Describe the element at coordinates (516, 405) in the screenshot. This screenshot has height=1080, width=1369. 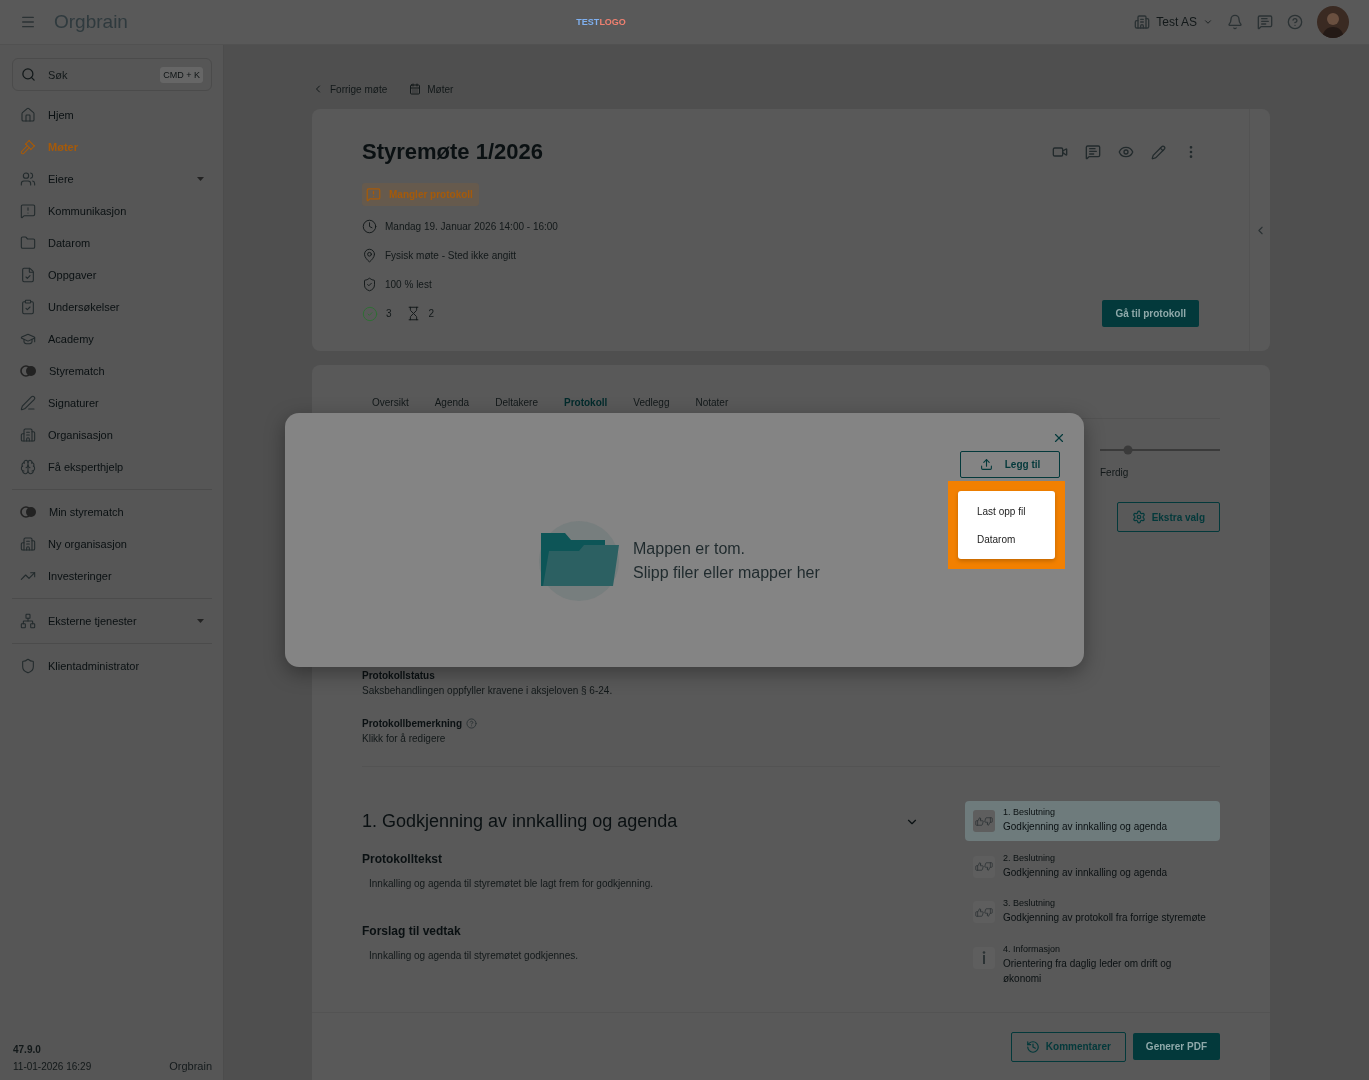
I see `tab: Deltakere` at that location.